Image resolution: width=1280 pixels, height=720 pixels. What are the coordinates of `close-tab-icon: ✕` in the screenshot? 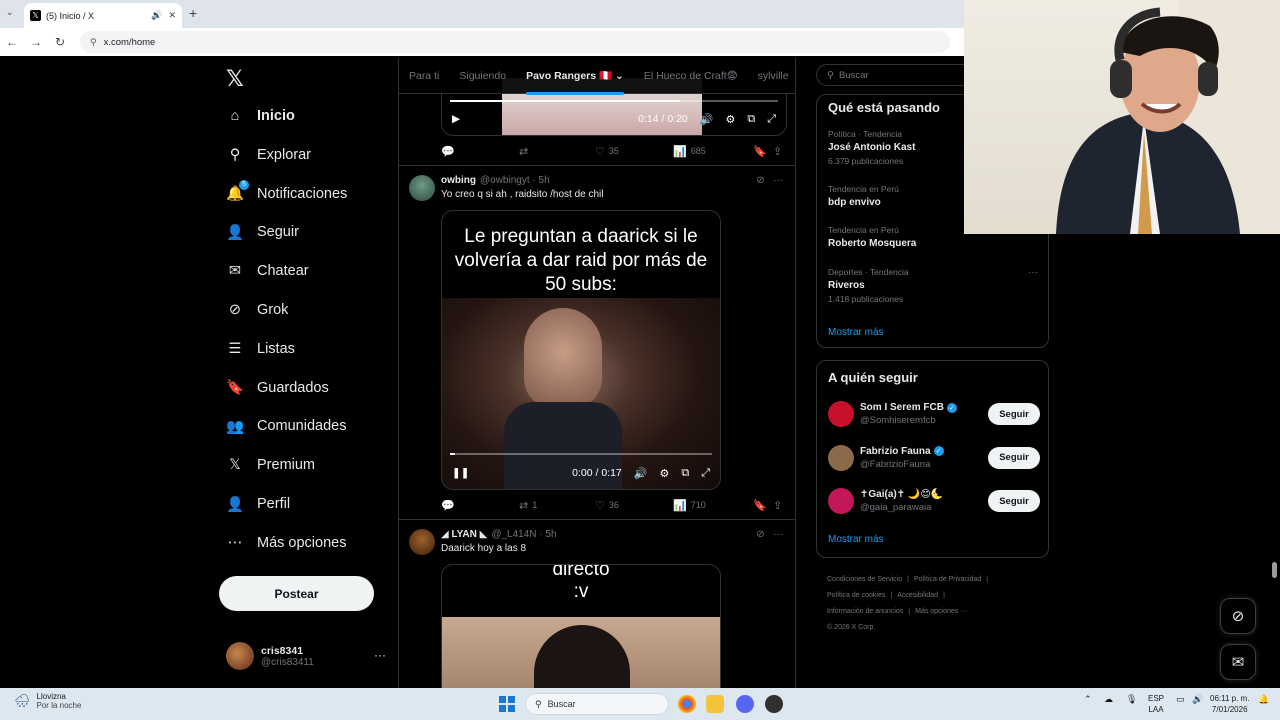 It's located at (172, 15).